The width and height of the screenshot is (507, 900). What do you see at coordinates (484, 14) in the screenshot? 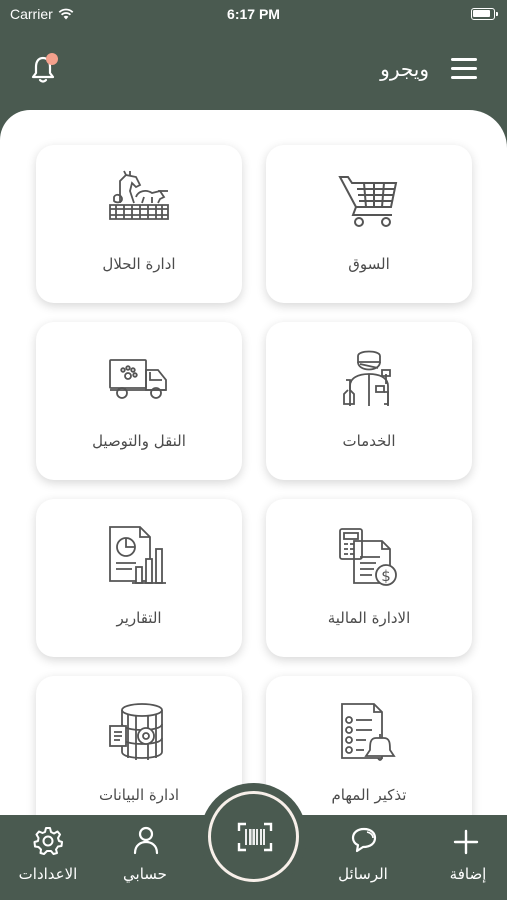
I see `battery-icon` at bounding box center [484, 14].